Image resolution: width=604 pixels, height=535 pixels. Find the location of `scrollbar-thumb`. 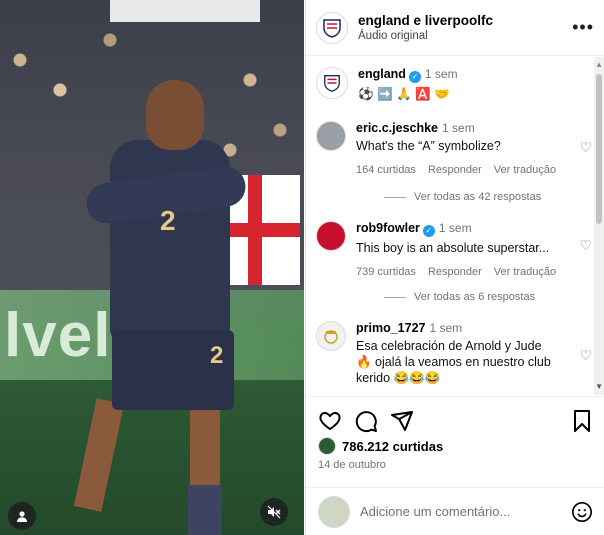

scrollbar-thumb is located at coordinates (599, 149).